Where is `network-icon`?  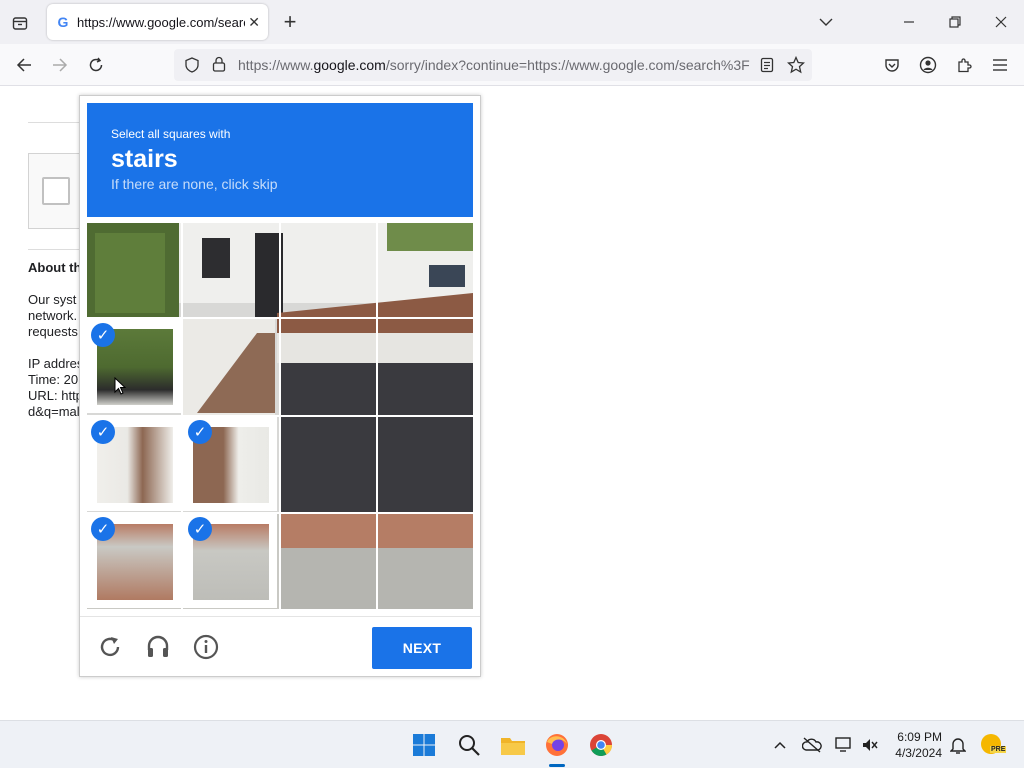
network-icon is located at coordinates (844, 745).